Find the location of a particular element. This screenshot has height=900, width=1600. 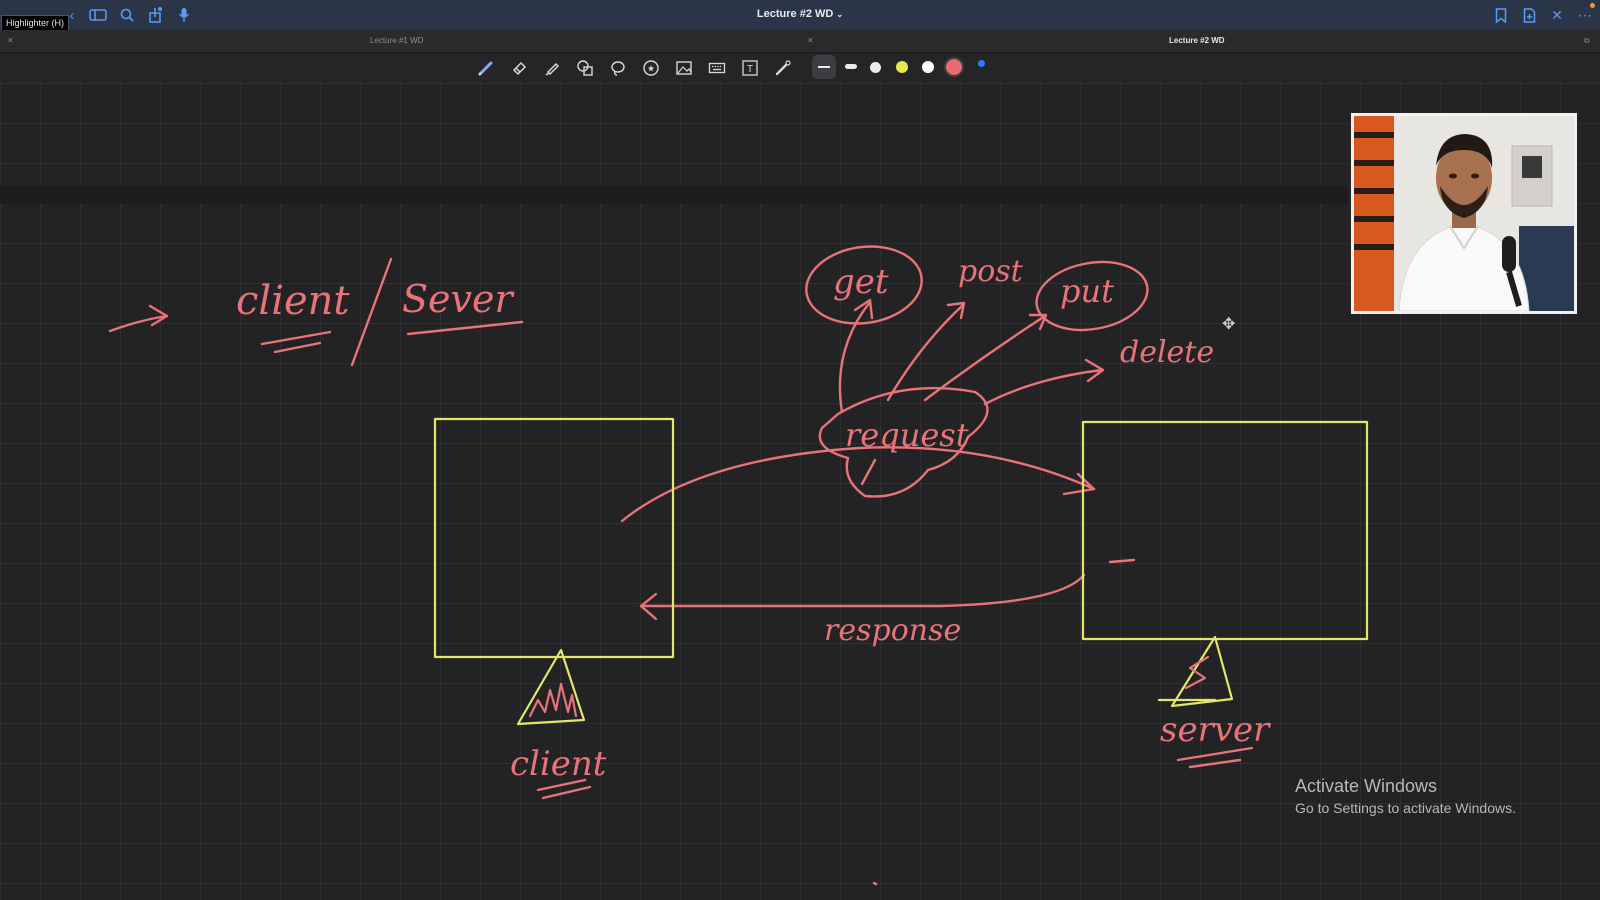

close-icon: ✕ is located at coordinates (1557, 15).